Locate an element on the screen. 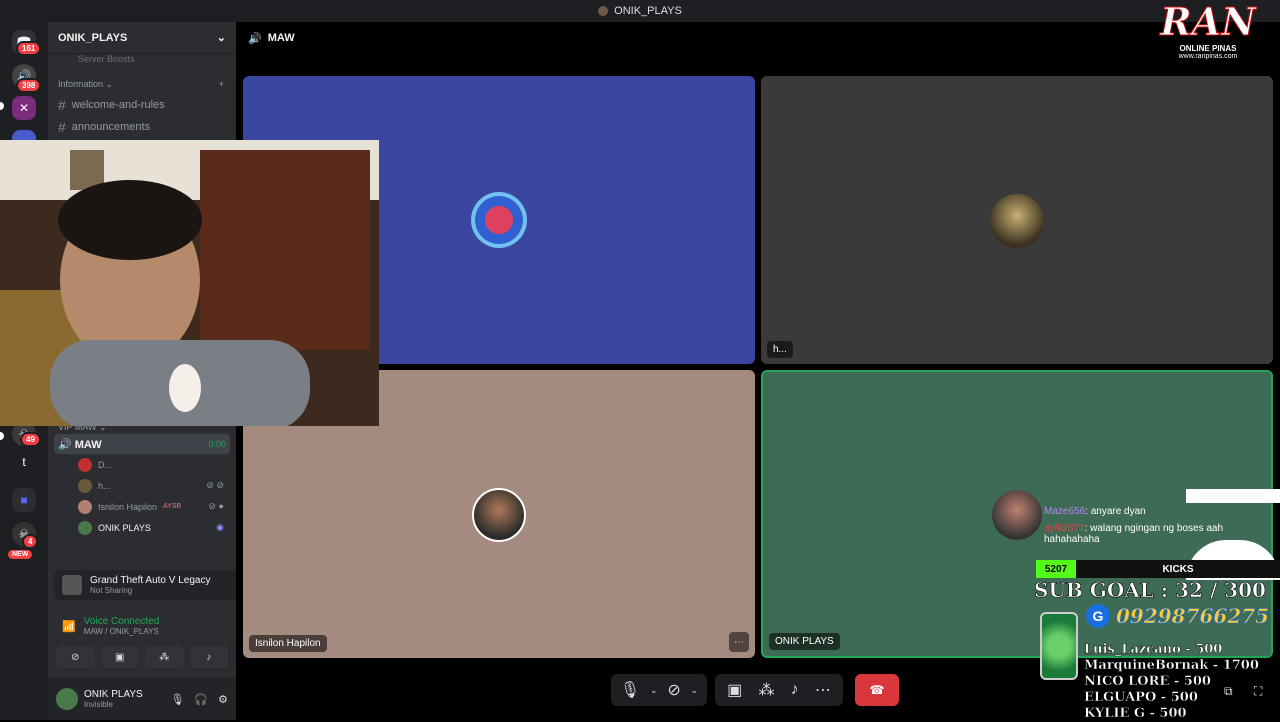 The image size is (1280, 722). server-name: ONIK_PLAYS is located at coordinates (93, 37).